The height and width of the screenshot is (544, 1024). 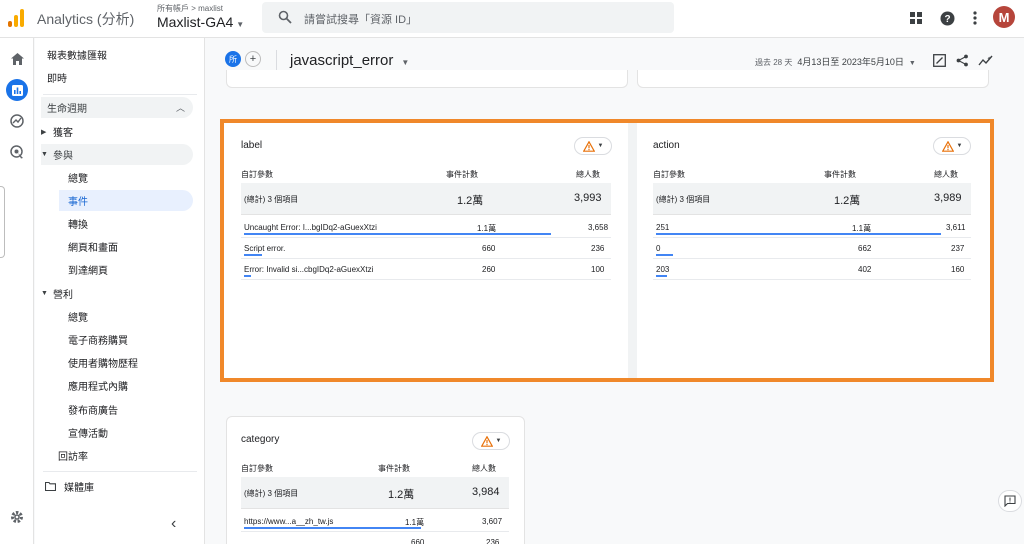 I want to click on sidebar-retention: 回訪率, so click(x=137, y=455).